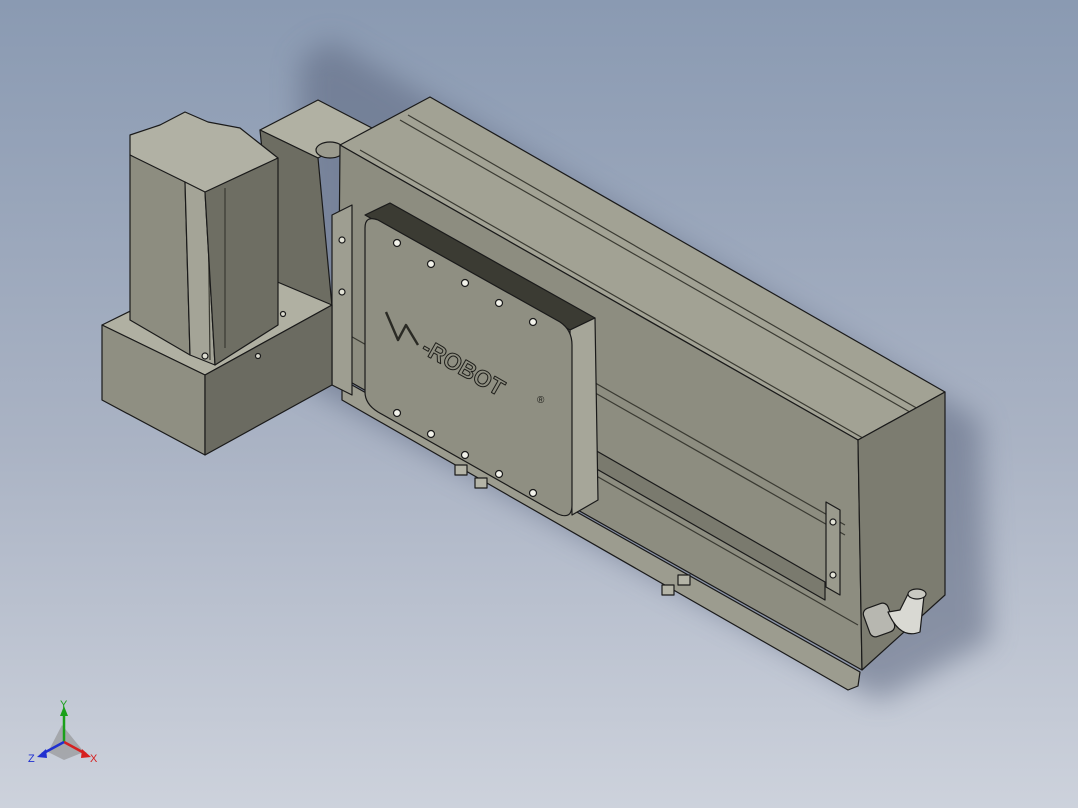 The image size is (1078, 808). What do you see at coordinates (64, 705) in the screenshot?
I see `y-axis-label: Y` at bounding box center [64, 705].